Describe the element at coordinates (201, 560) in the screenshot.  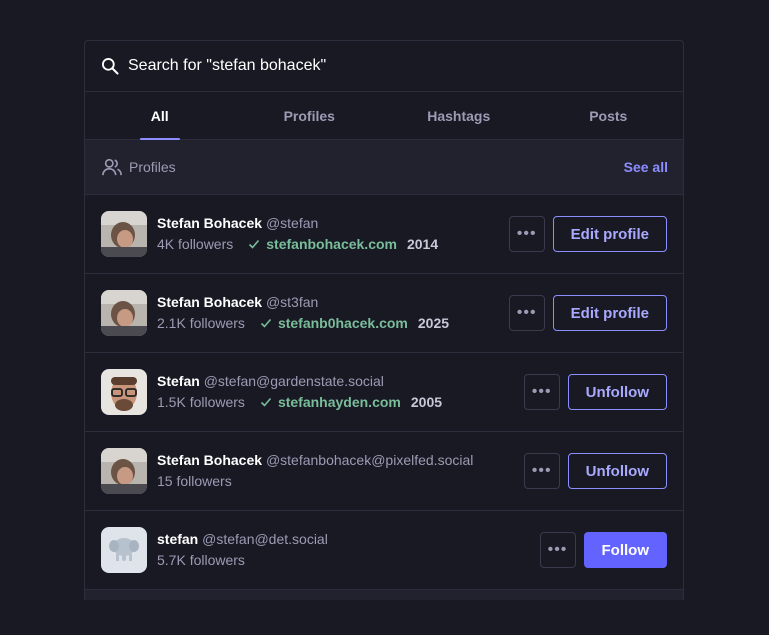
I see `followers-count: 5.7K followers` at that location.